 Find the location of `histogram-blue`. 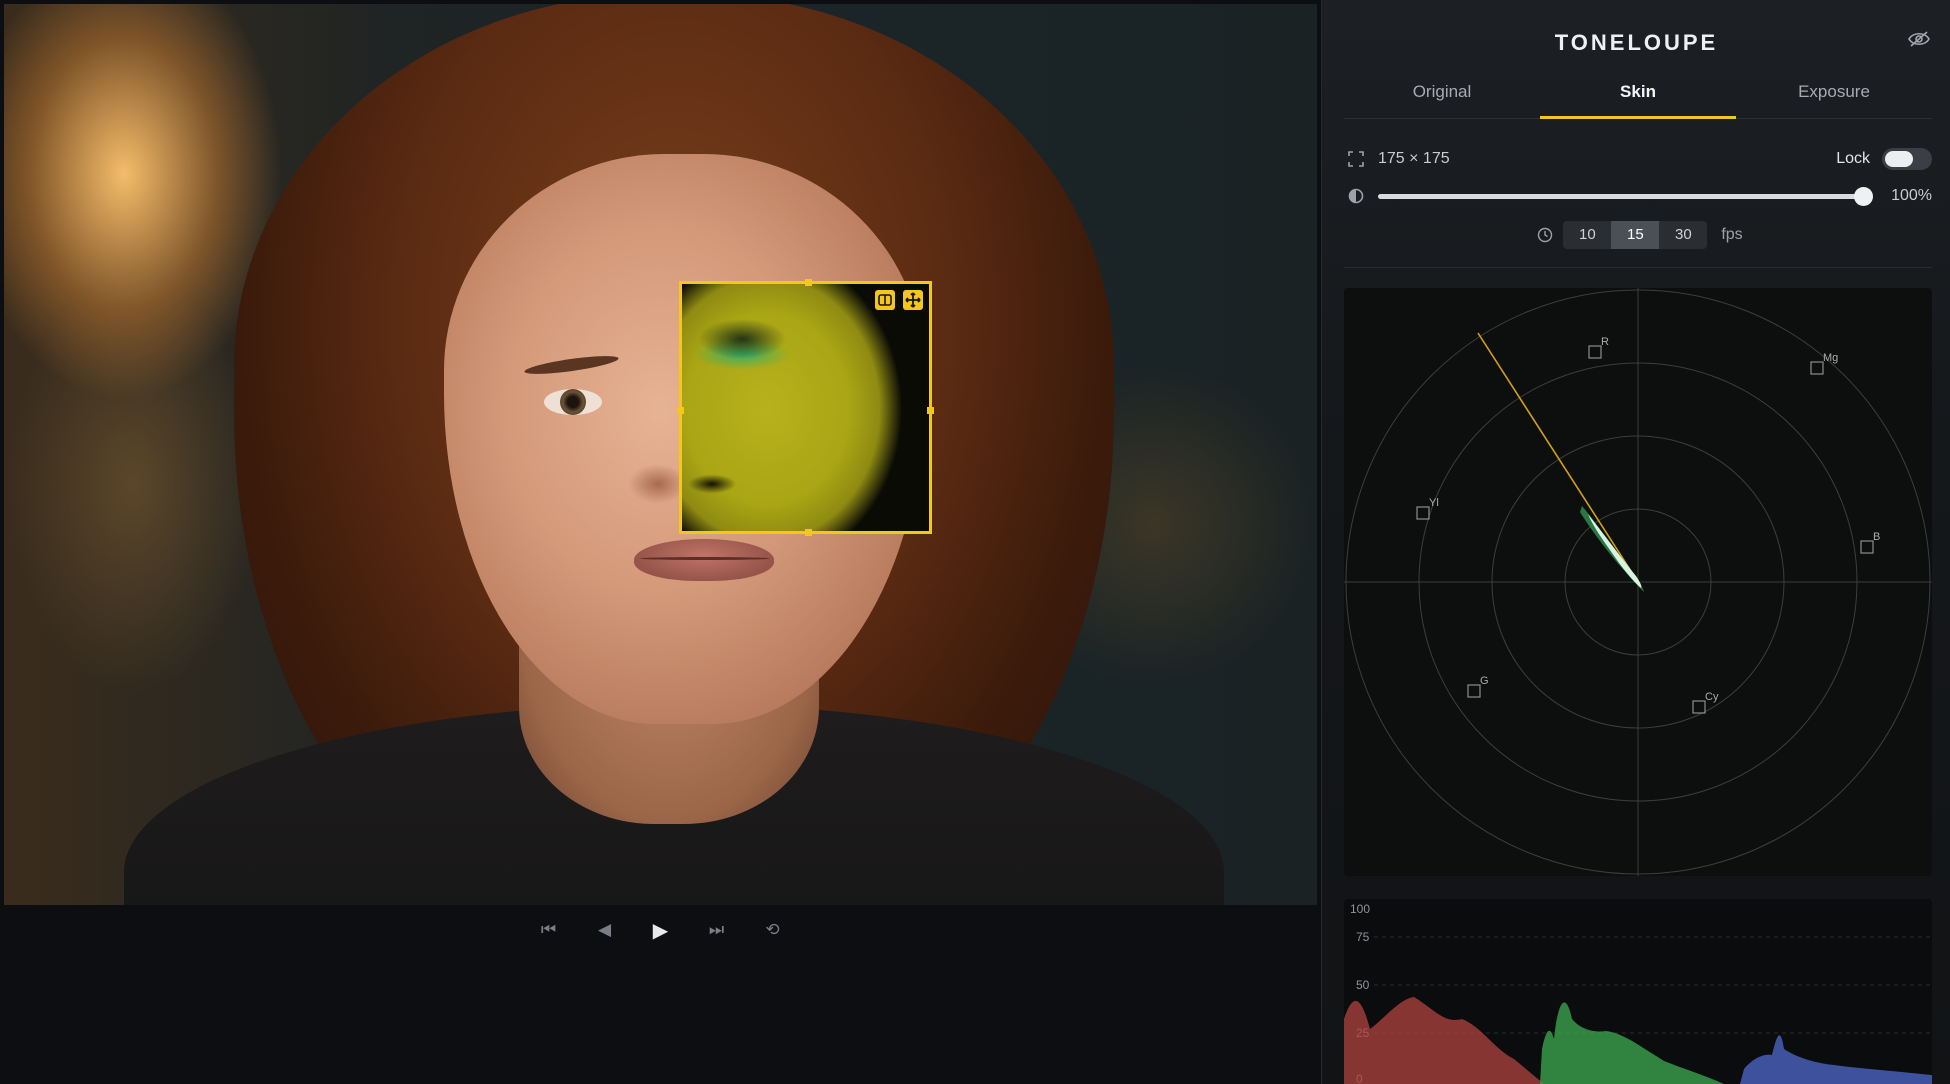

histogram-blue is located at coordinates (1836, 1059).